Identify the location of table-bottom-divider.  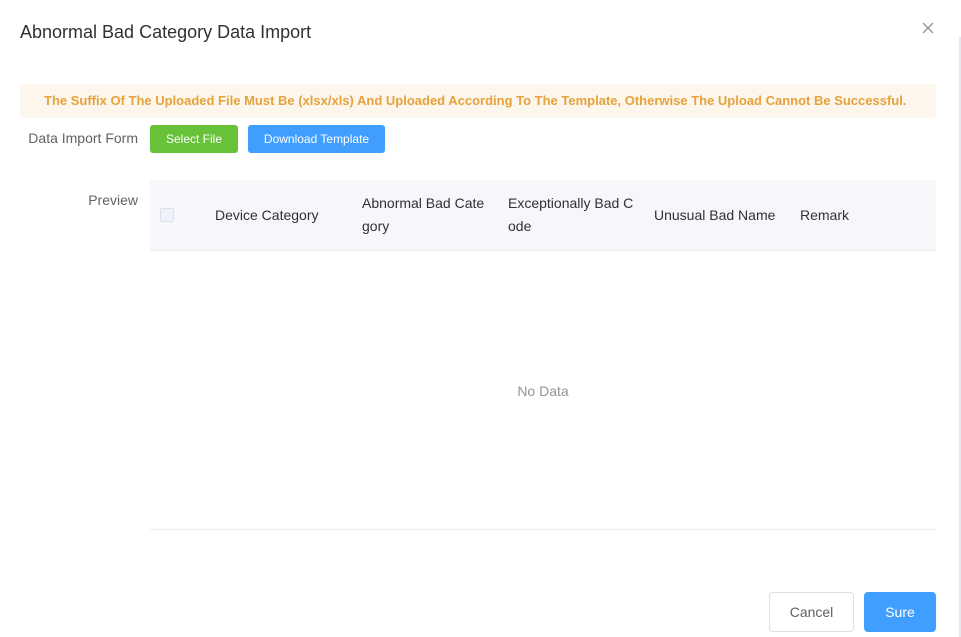
(543, 529).